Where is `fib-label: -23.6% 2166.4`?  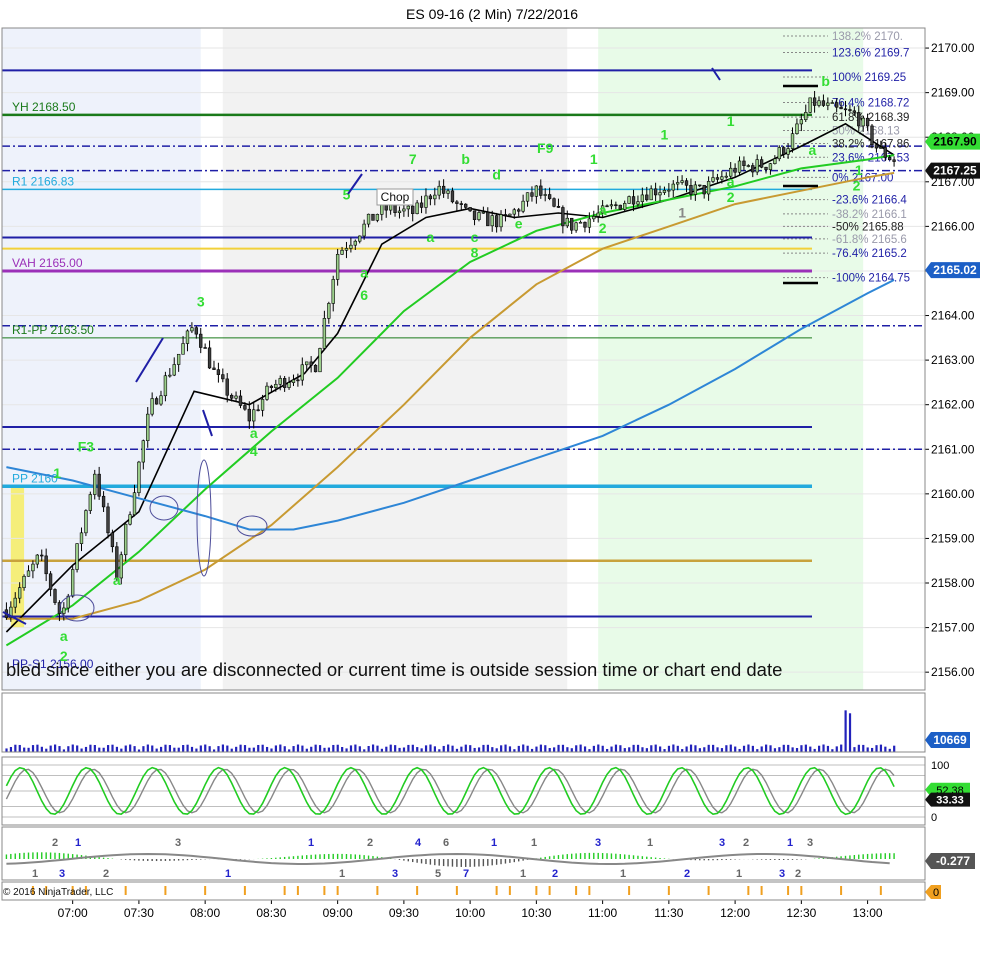
fib-label: -23.6% 2166.4 is located at coordinates (869, 201).